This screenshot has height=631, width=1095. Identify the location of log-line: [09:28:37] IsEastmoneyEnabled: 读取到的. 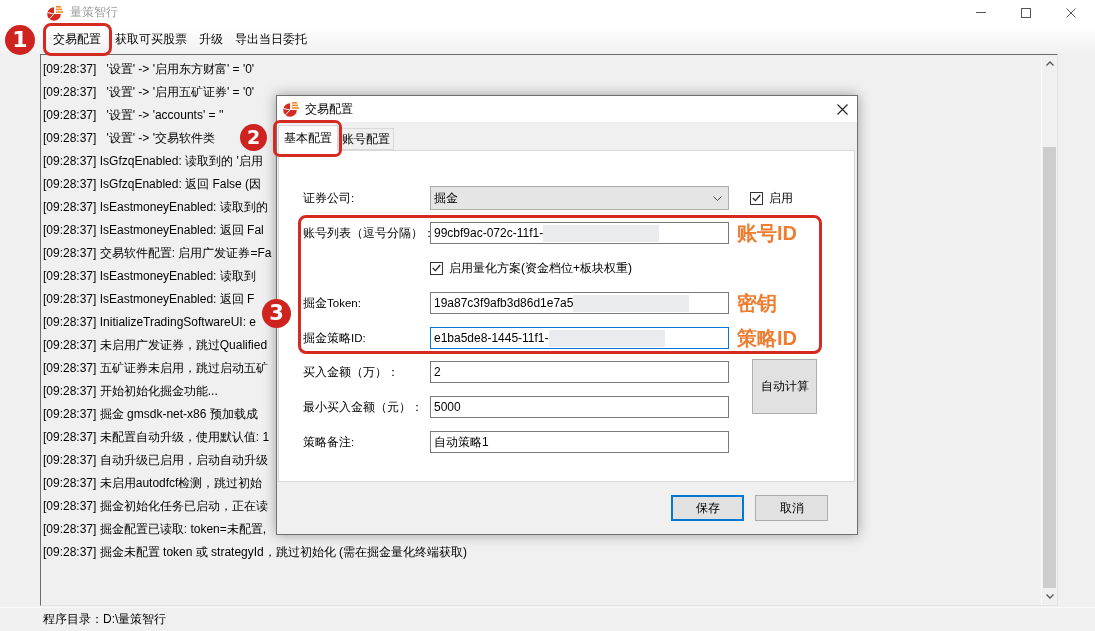
(155, 207).